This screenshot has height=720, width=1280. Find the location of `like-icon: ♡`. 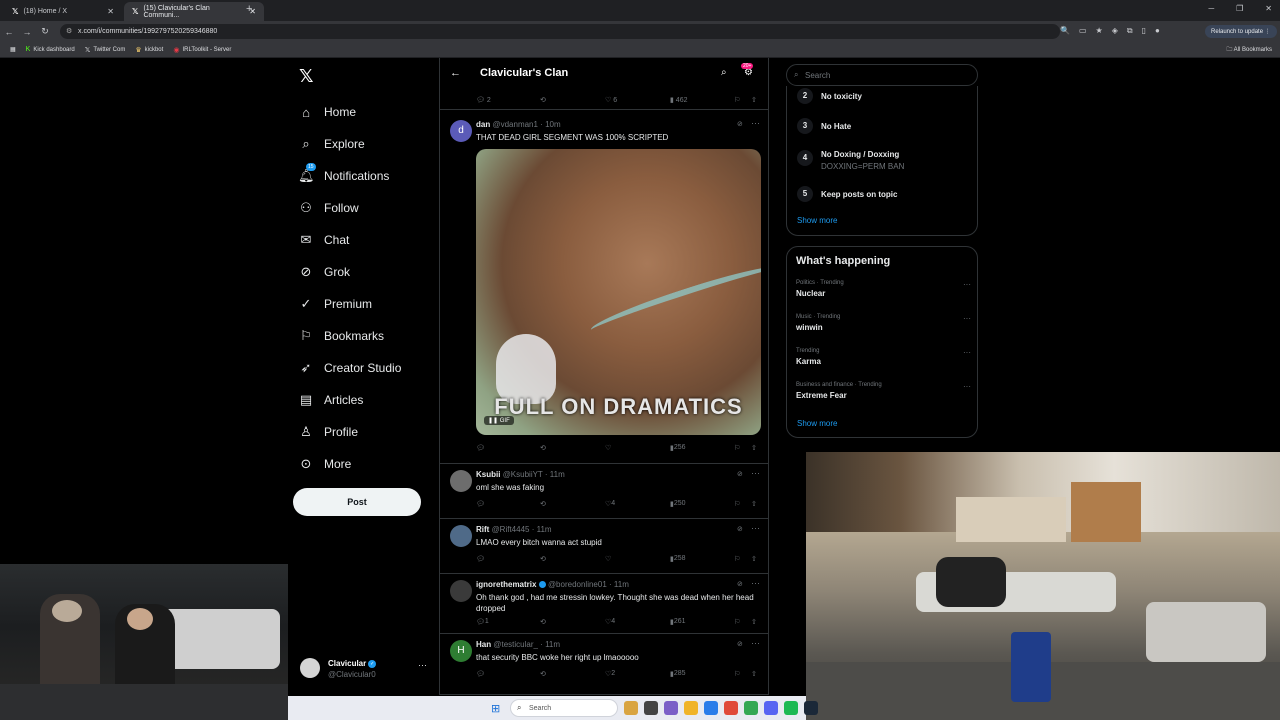

like-icon: ♡ is located at coordinates (608, 448).